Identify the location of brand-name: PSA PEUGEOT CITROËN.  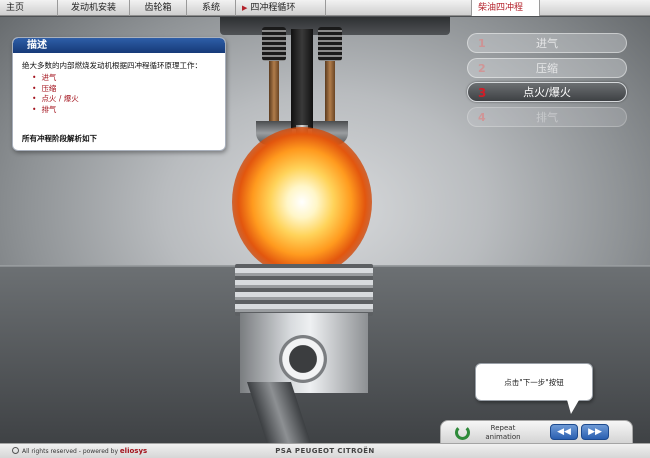
(325, 451).